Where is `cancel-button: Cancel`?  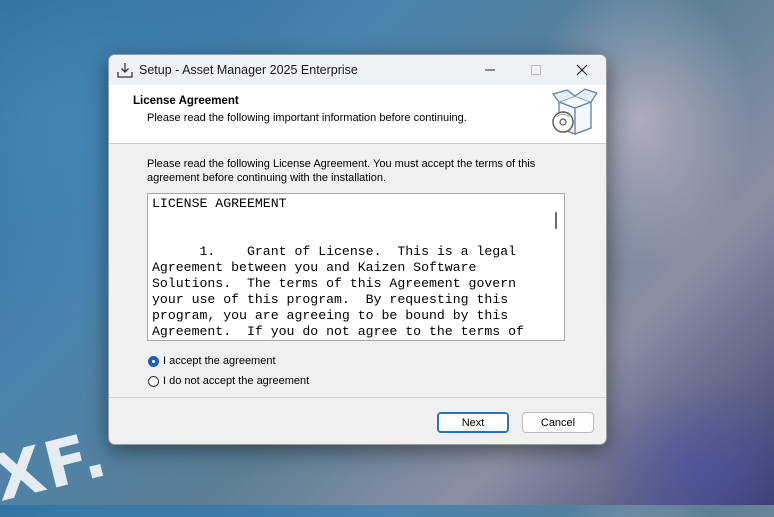
cancel-button: Cancel is located at coordinates (558, 422).